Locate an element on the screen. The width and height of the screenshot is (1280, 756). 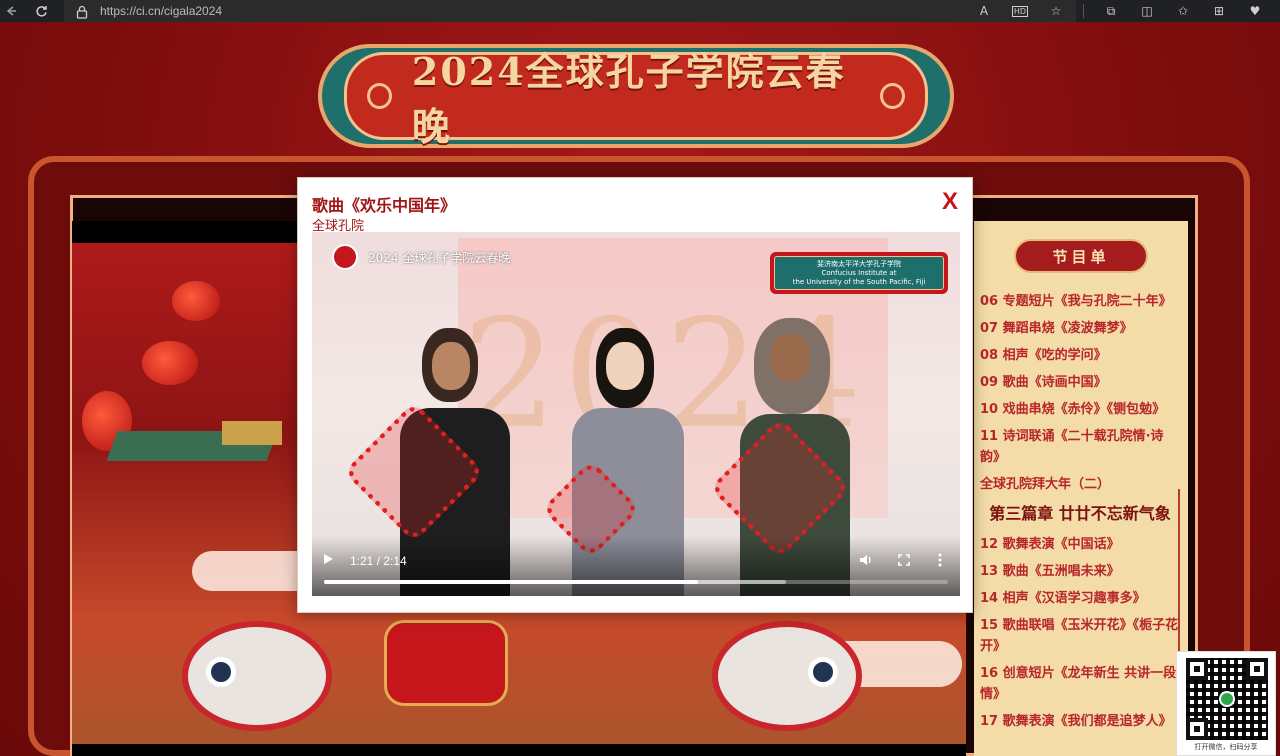
close-button: X is located at coordinates (950, 202).